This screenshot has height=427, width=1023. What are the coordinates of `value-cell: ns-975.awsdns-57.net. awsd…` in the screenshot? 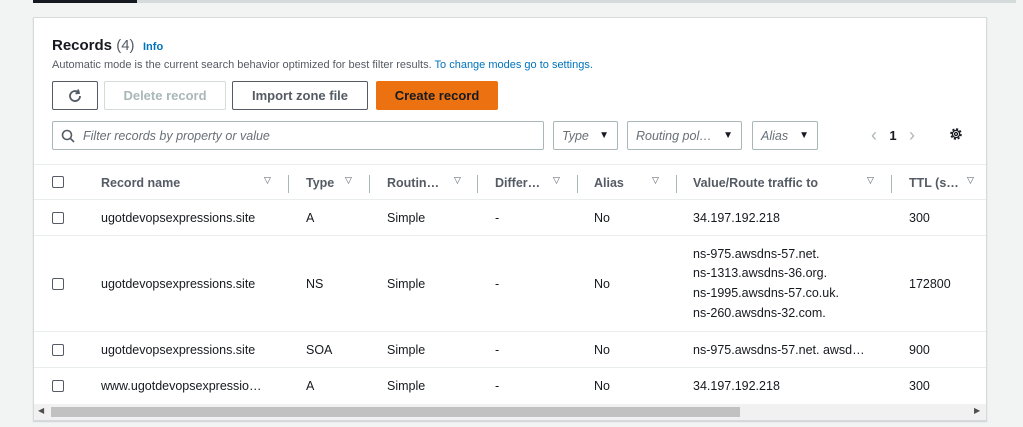 It's located at (779, 350).